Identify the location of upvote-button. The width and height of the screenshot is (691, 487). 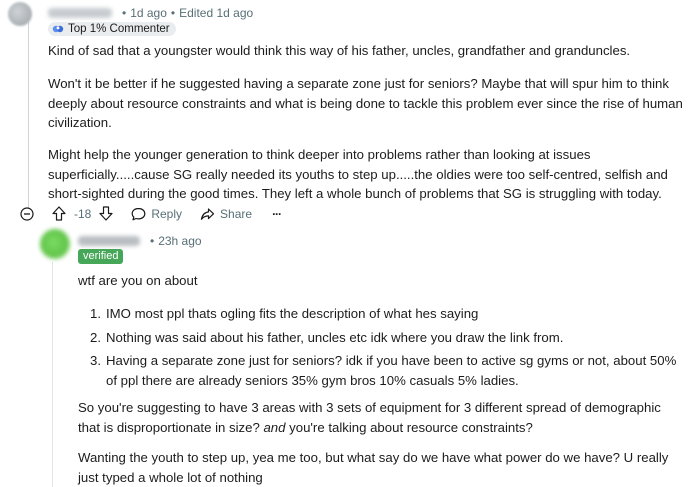
(59, 213).